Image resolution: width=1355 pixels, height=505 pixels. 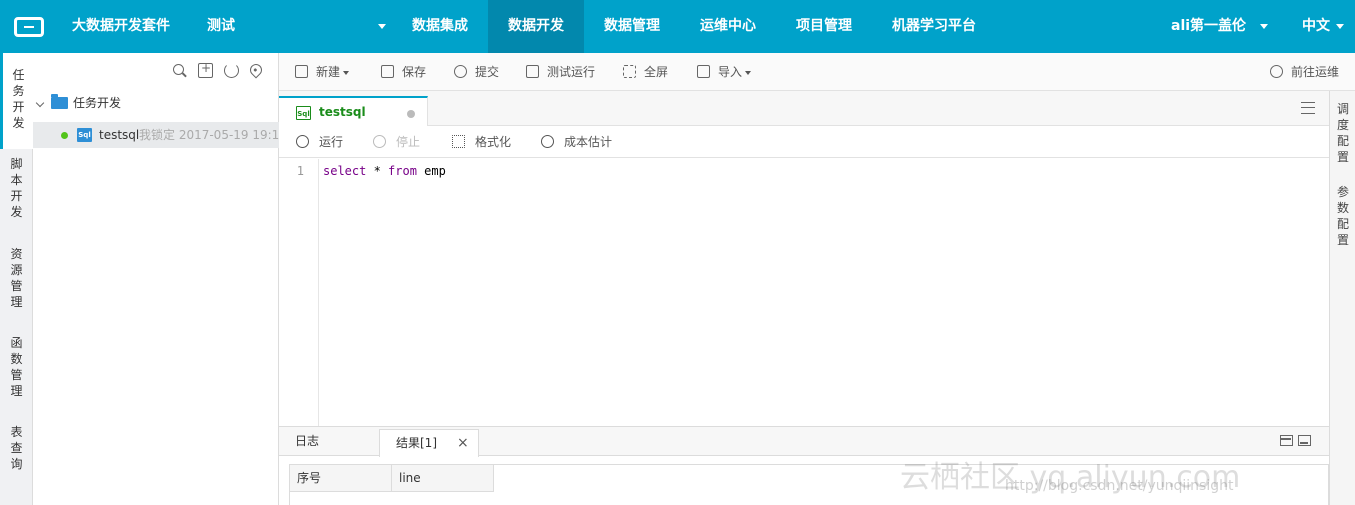 I want to click on cost-estimate-button: 成本估计, so click(x=576, y=142).